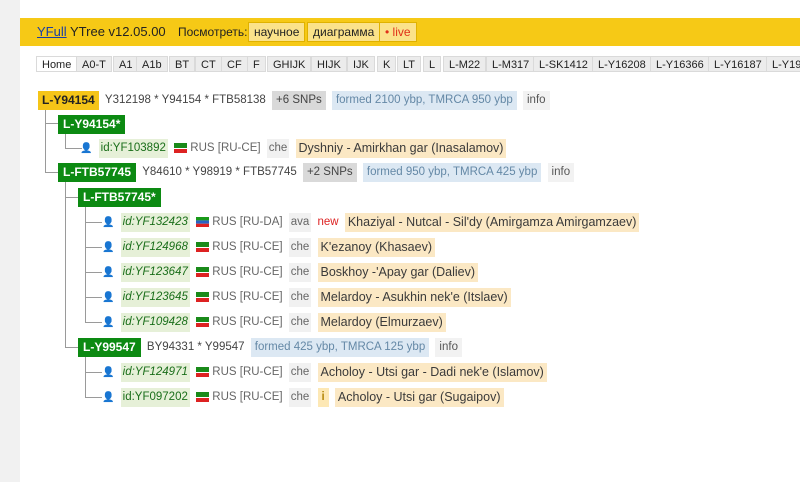 Image resolution: width=800 pixels, height=482 pixels. What do you see at coordinates (155, 322) in the screenshot?
I see `kit-id: id:YF109428` at bounding box center [155, 322].